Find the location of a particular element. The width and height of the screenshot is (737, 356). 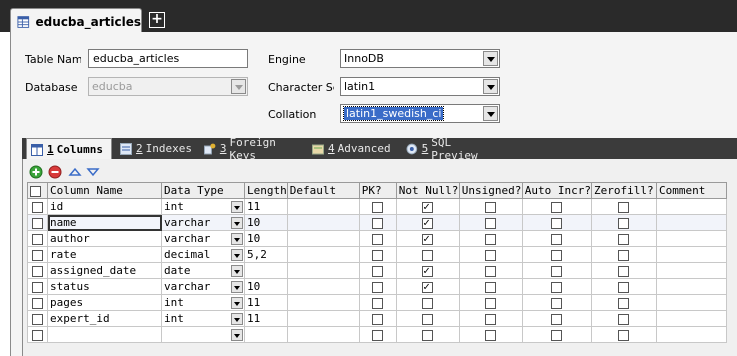

column-name-cell is located at coordinates (104, 334).